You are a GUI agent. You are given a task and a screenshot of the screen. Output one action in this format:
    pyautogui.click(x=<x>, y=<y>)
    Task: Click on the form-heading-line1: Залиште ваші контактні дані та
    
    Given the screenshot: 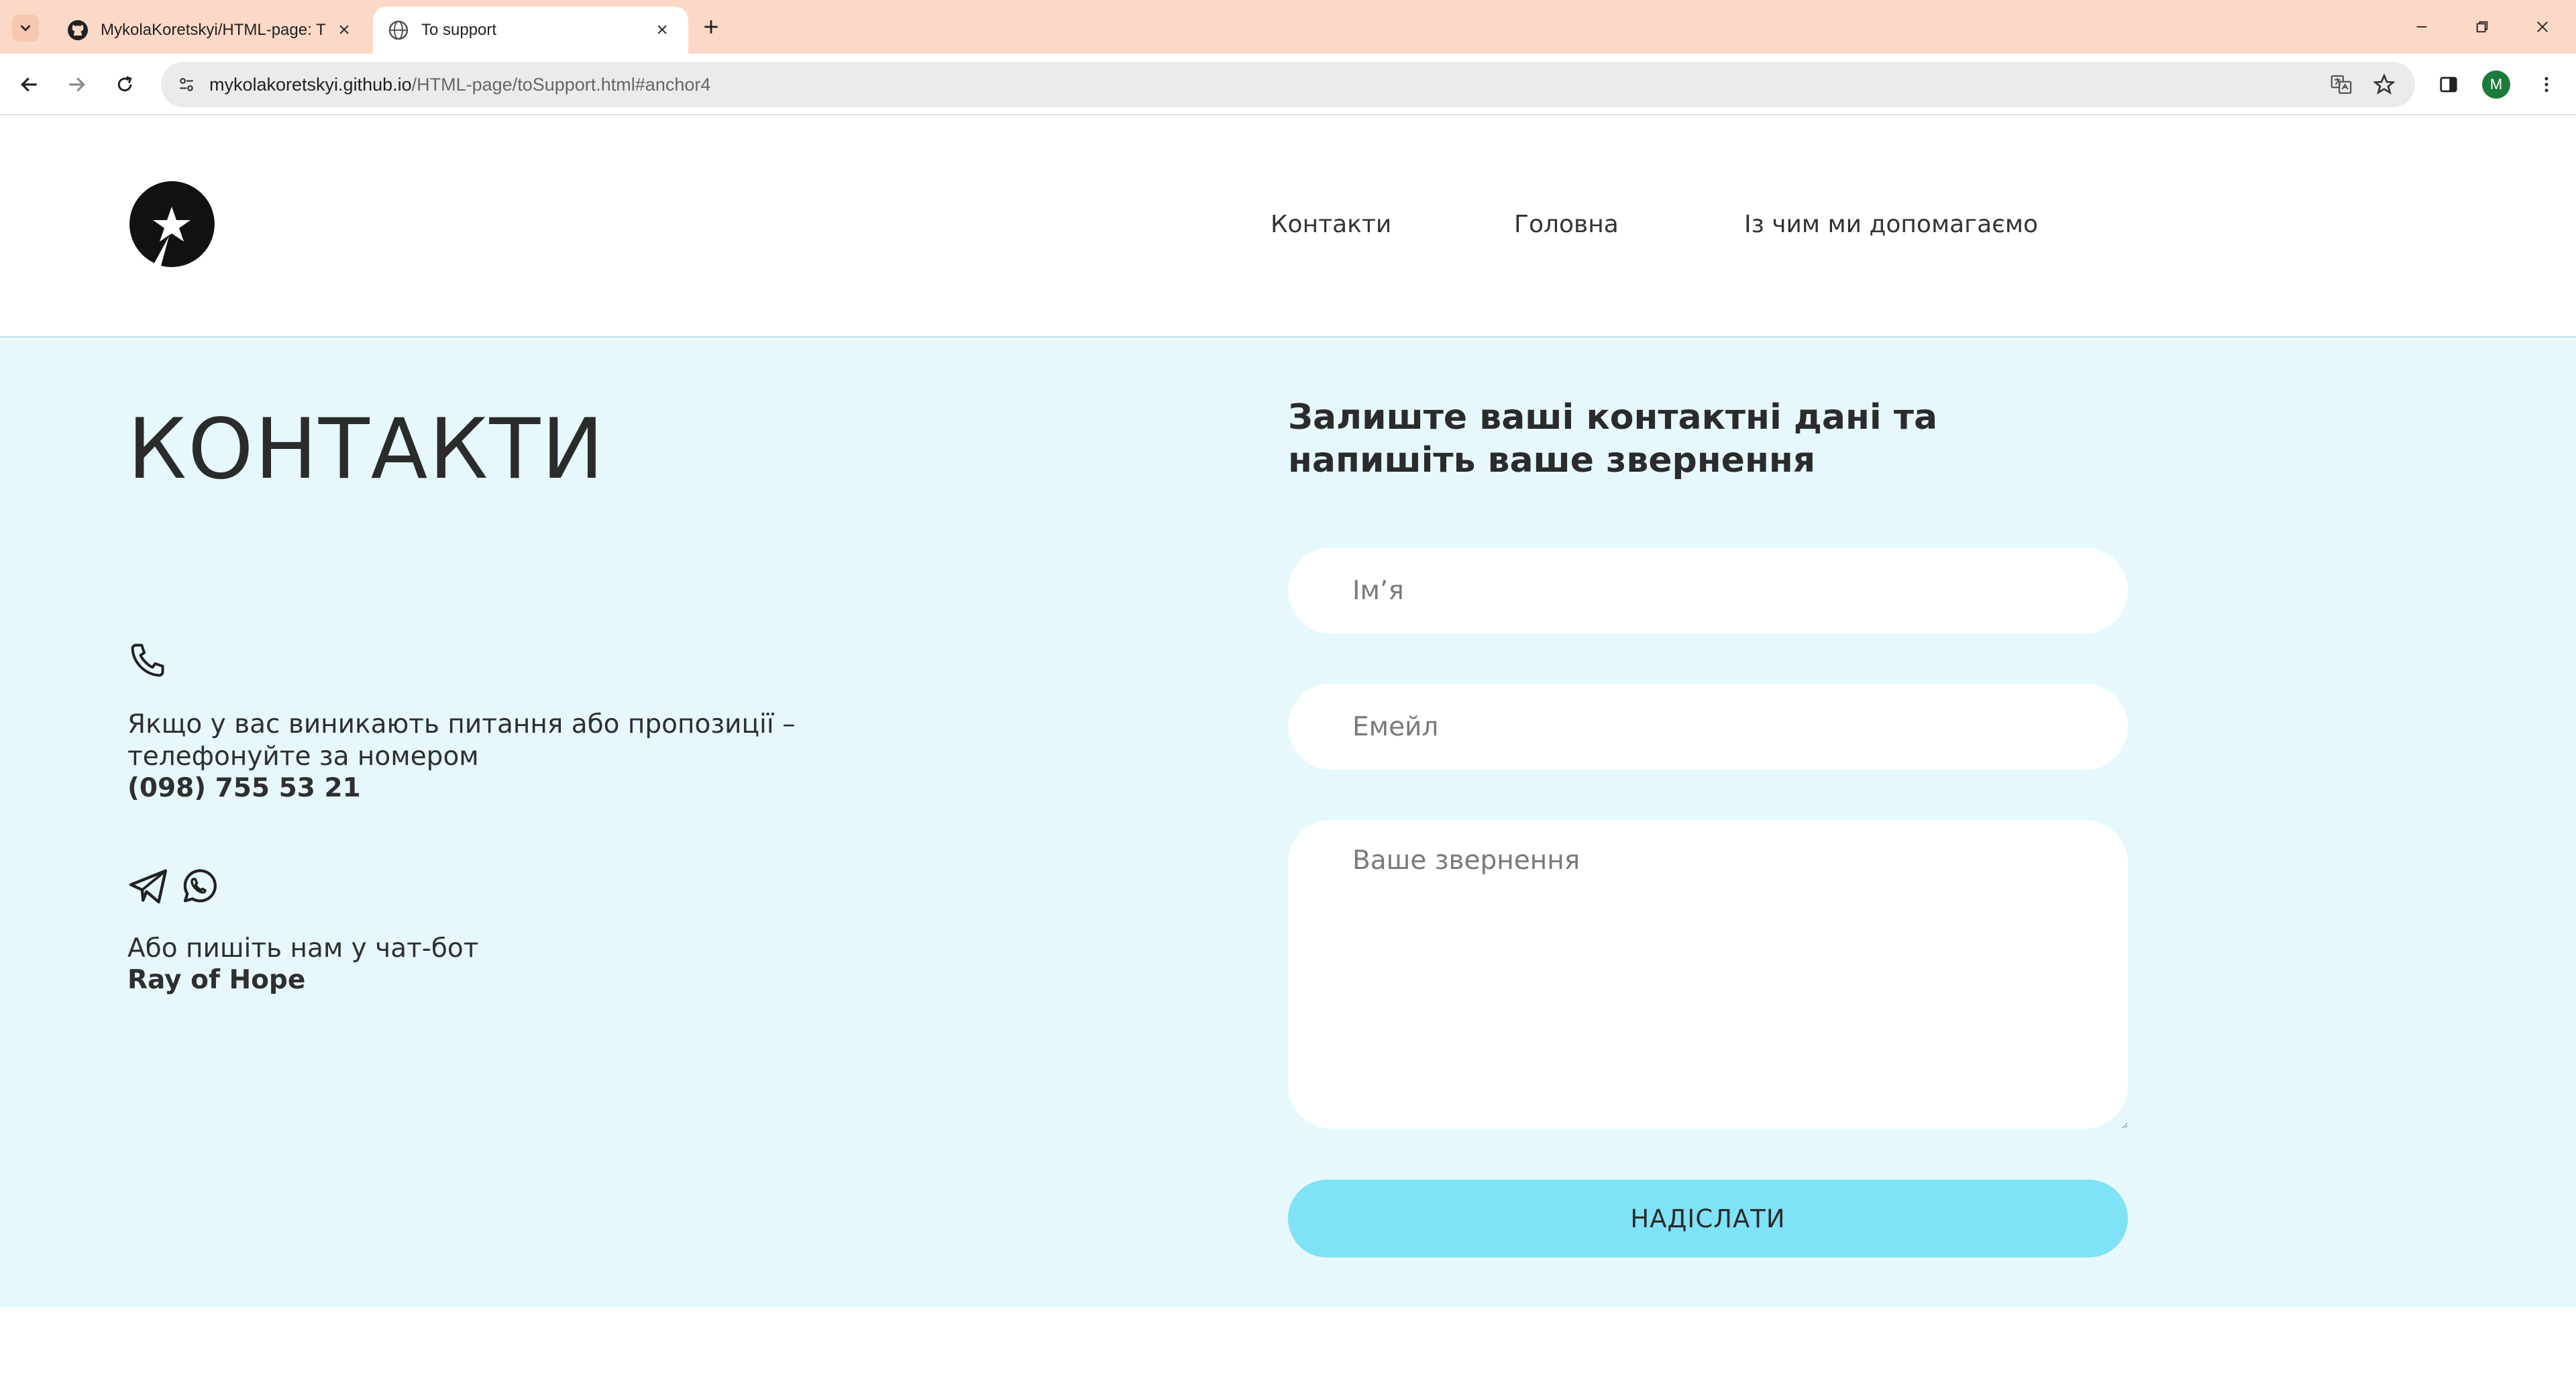 What is the action you would take?
    pyautogui.click(x=1613, y=418)
    